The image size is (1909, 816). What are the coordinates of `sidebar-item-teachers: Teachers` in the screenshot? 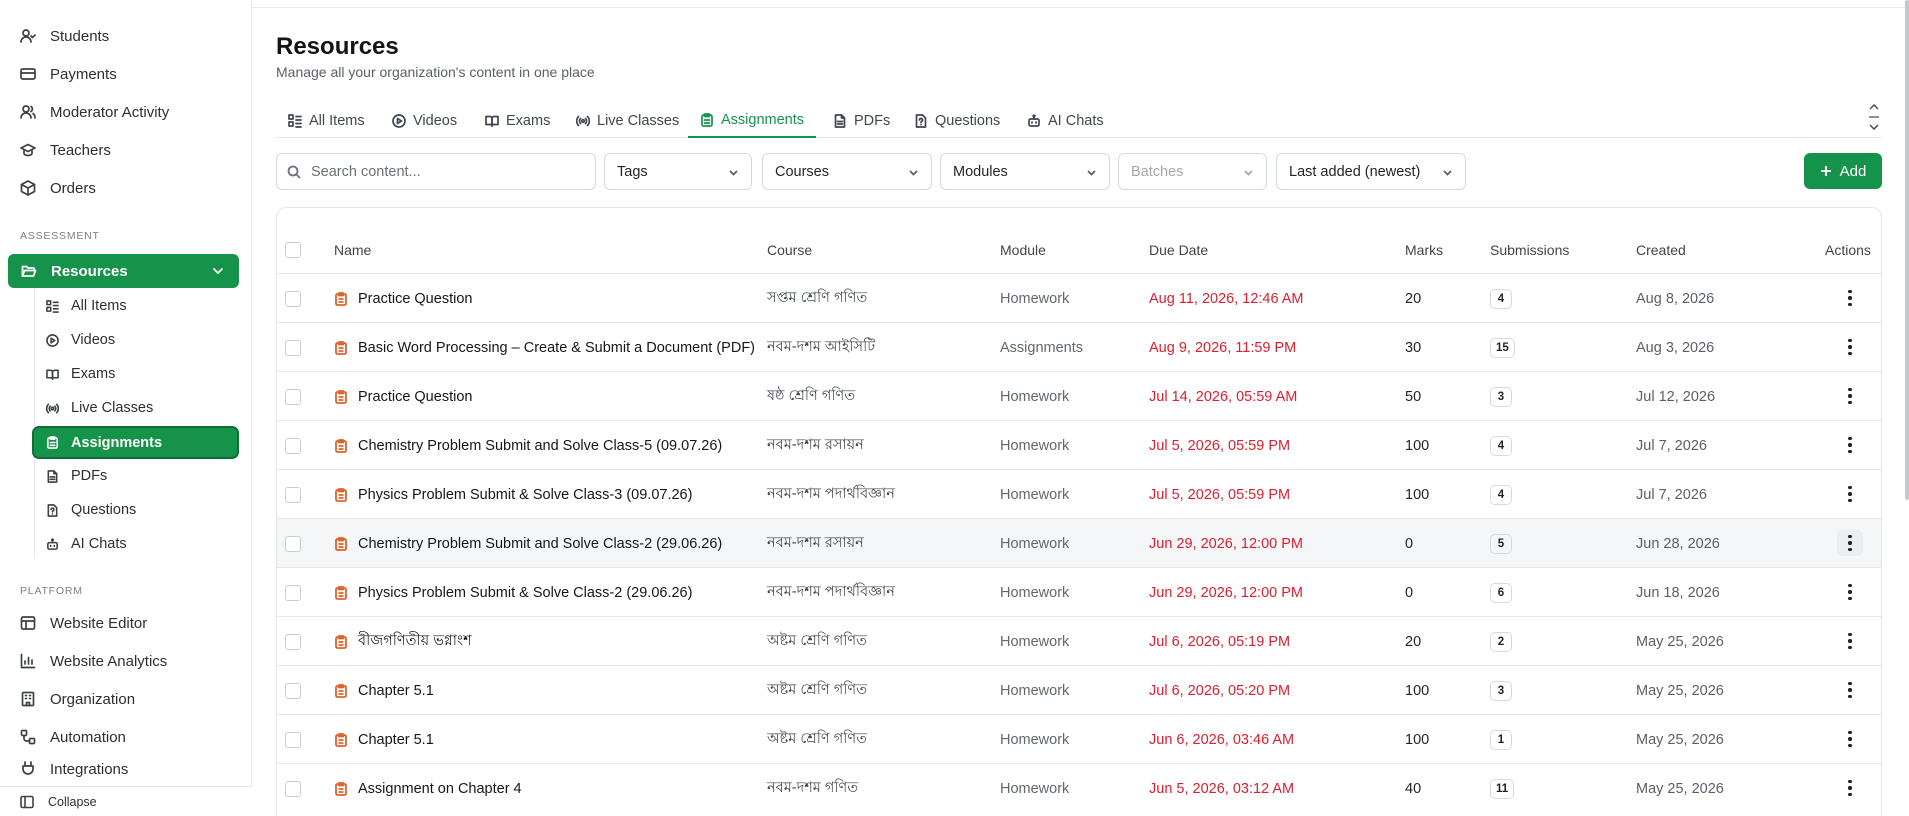 It's located at (65, 150).